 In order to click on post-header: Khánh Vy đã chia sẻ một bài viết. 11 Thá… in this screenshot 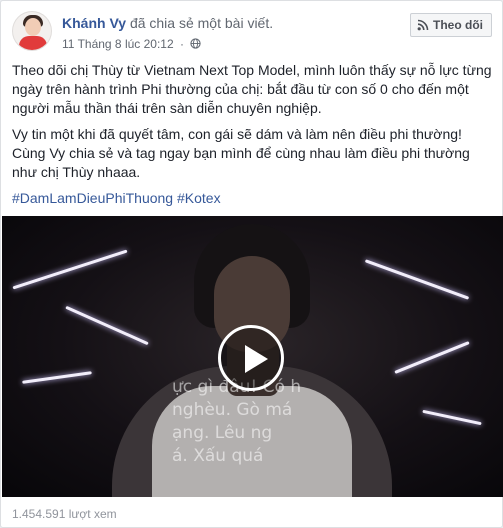, I will do `click(252, 32)`.